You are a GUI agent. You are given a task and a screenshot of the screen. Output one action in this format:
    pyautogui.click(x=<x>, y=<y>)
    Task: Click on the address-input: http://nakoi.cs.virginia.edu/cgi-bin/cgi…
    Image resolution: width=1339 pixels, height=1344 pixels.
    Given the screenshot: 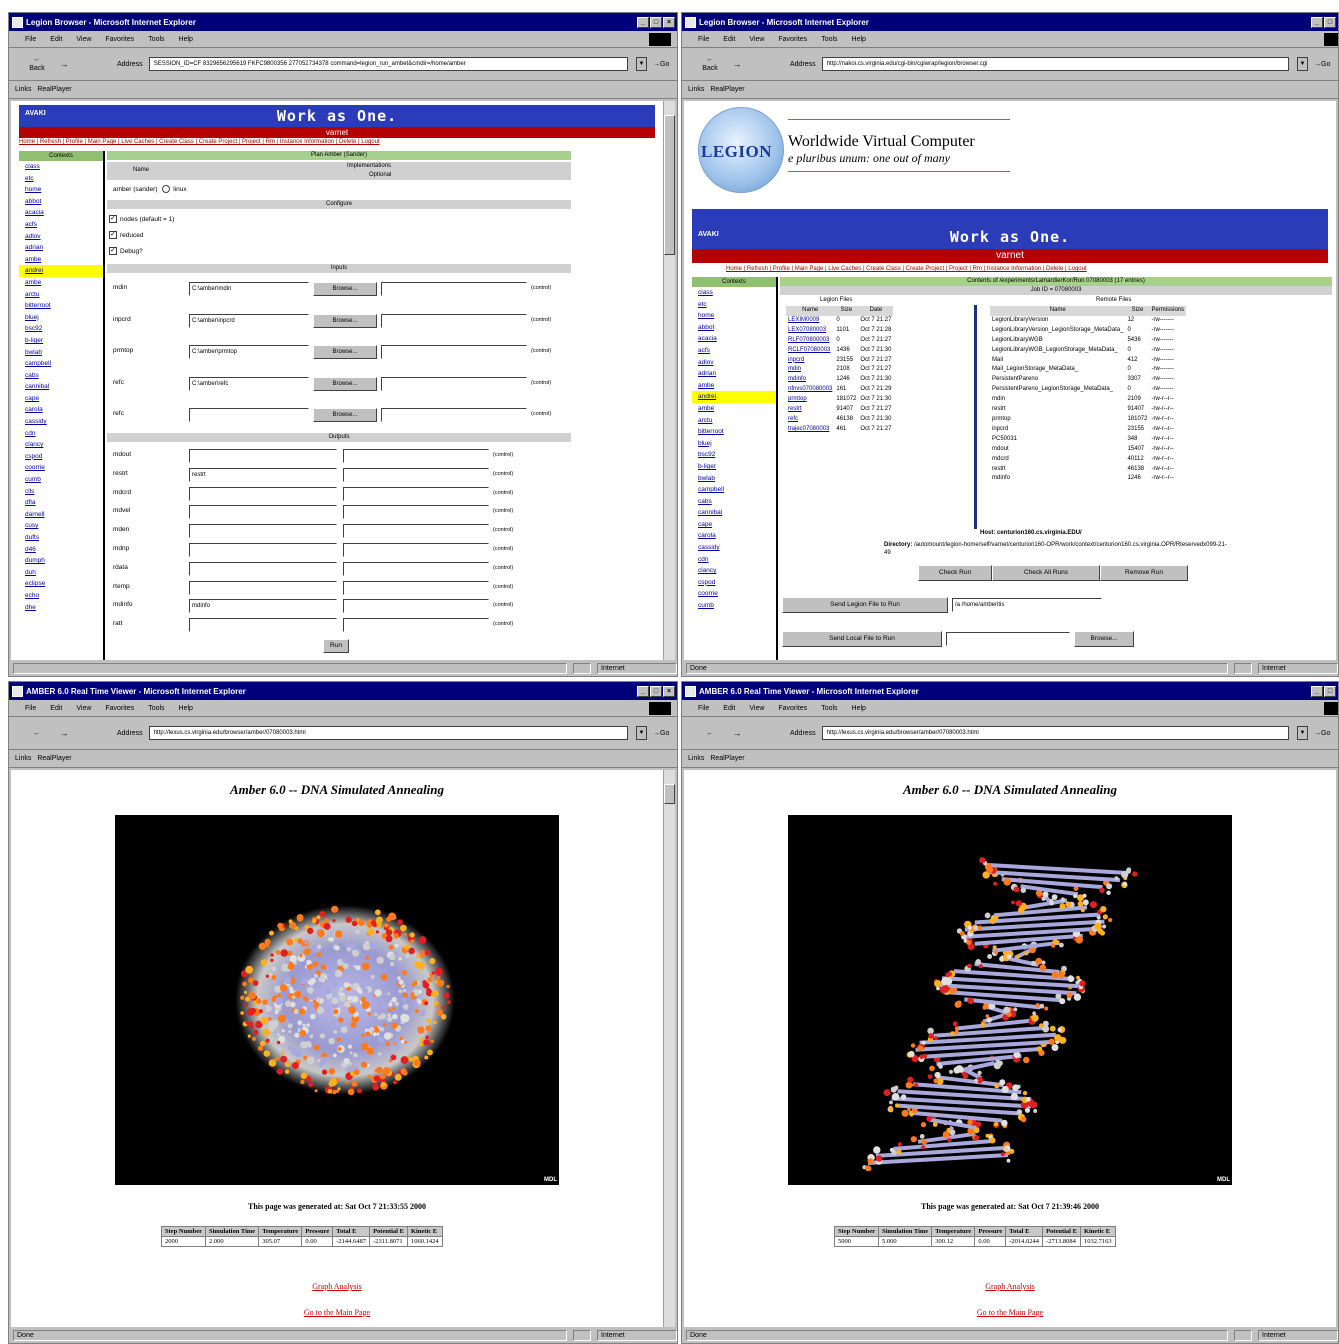 What is the action you would take?
    pyautogui.click(x=1055, y=64)
    